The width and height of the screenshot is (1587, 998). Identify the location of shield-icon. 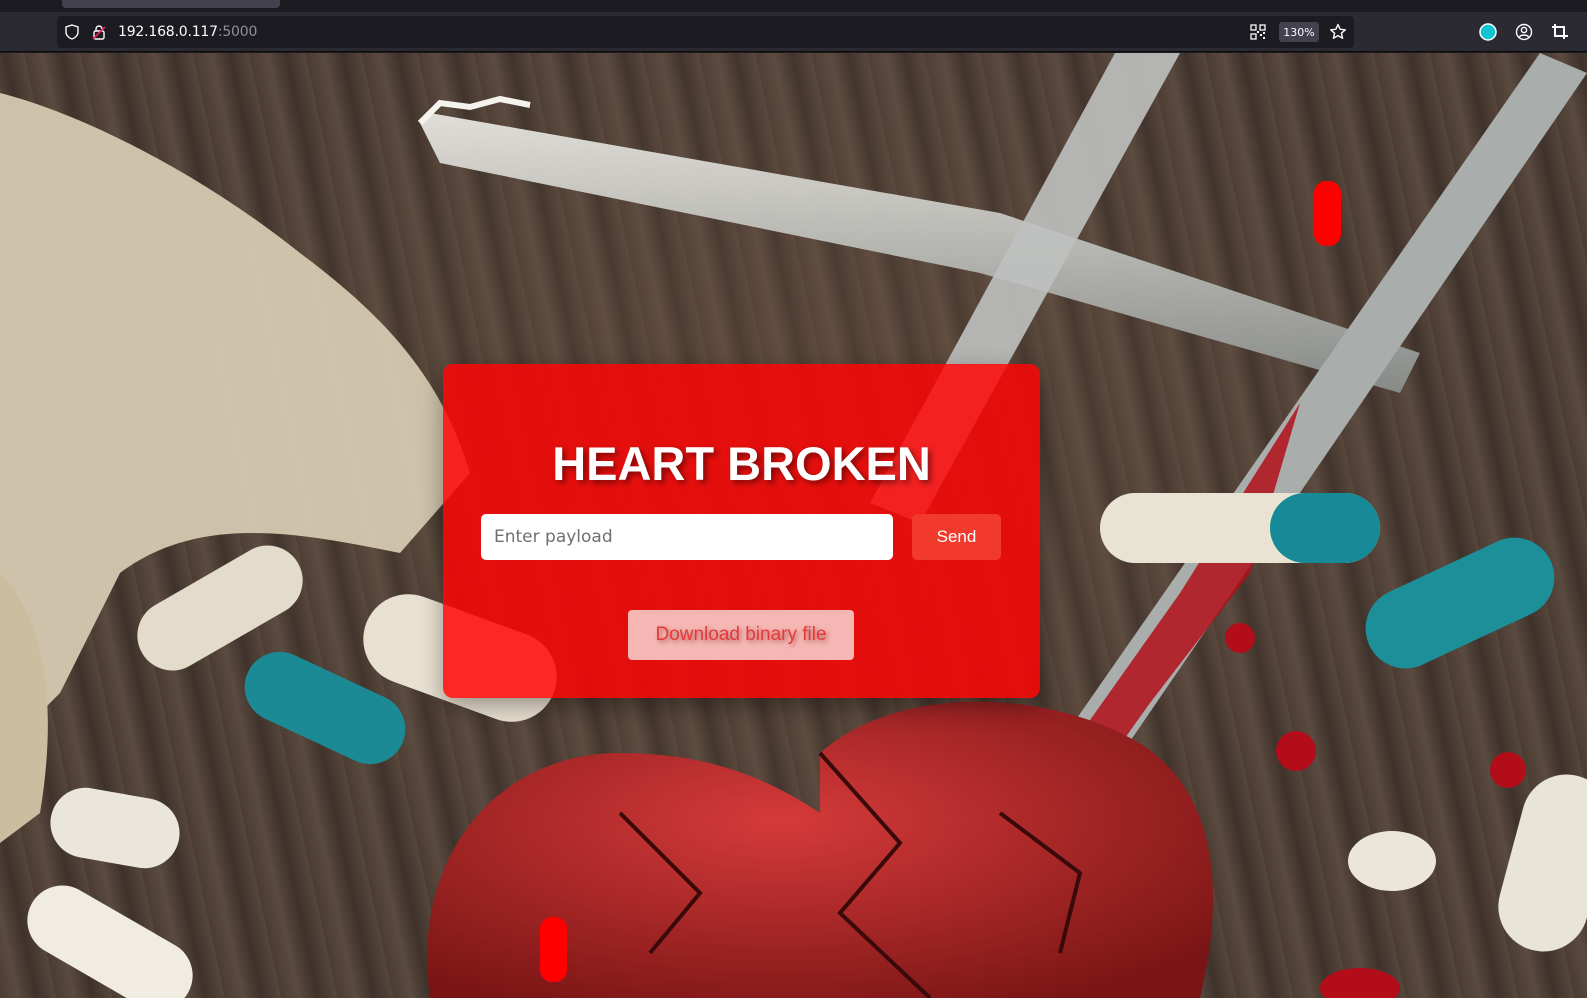
(72, 32).